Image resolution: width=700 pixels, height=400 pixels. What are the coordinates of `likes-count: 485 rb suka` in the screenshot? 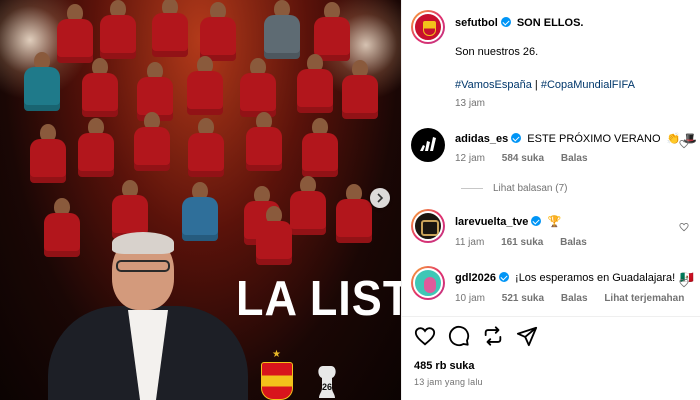 It's located at (444, 366).